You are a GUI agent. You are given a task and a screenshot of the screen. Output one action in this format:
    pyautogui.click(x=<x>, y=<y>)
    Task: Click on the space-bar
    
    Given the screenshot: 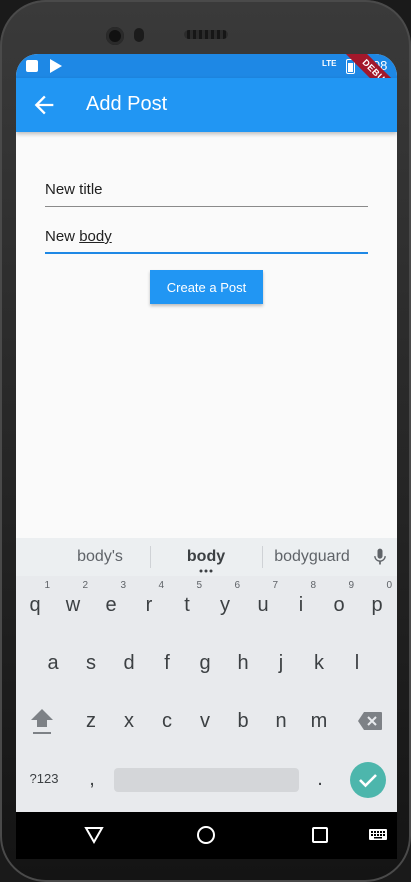 What is the action you would take?
    pyautogui.click(x=206, y=780)
    